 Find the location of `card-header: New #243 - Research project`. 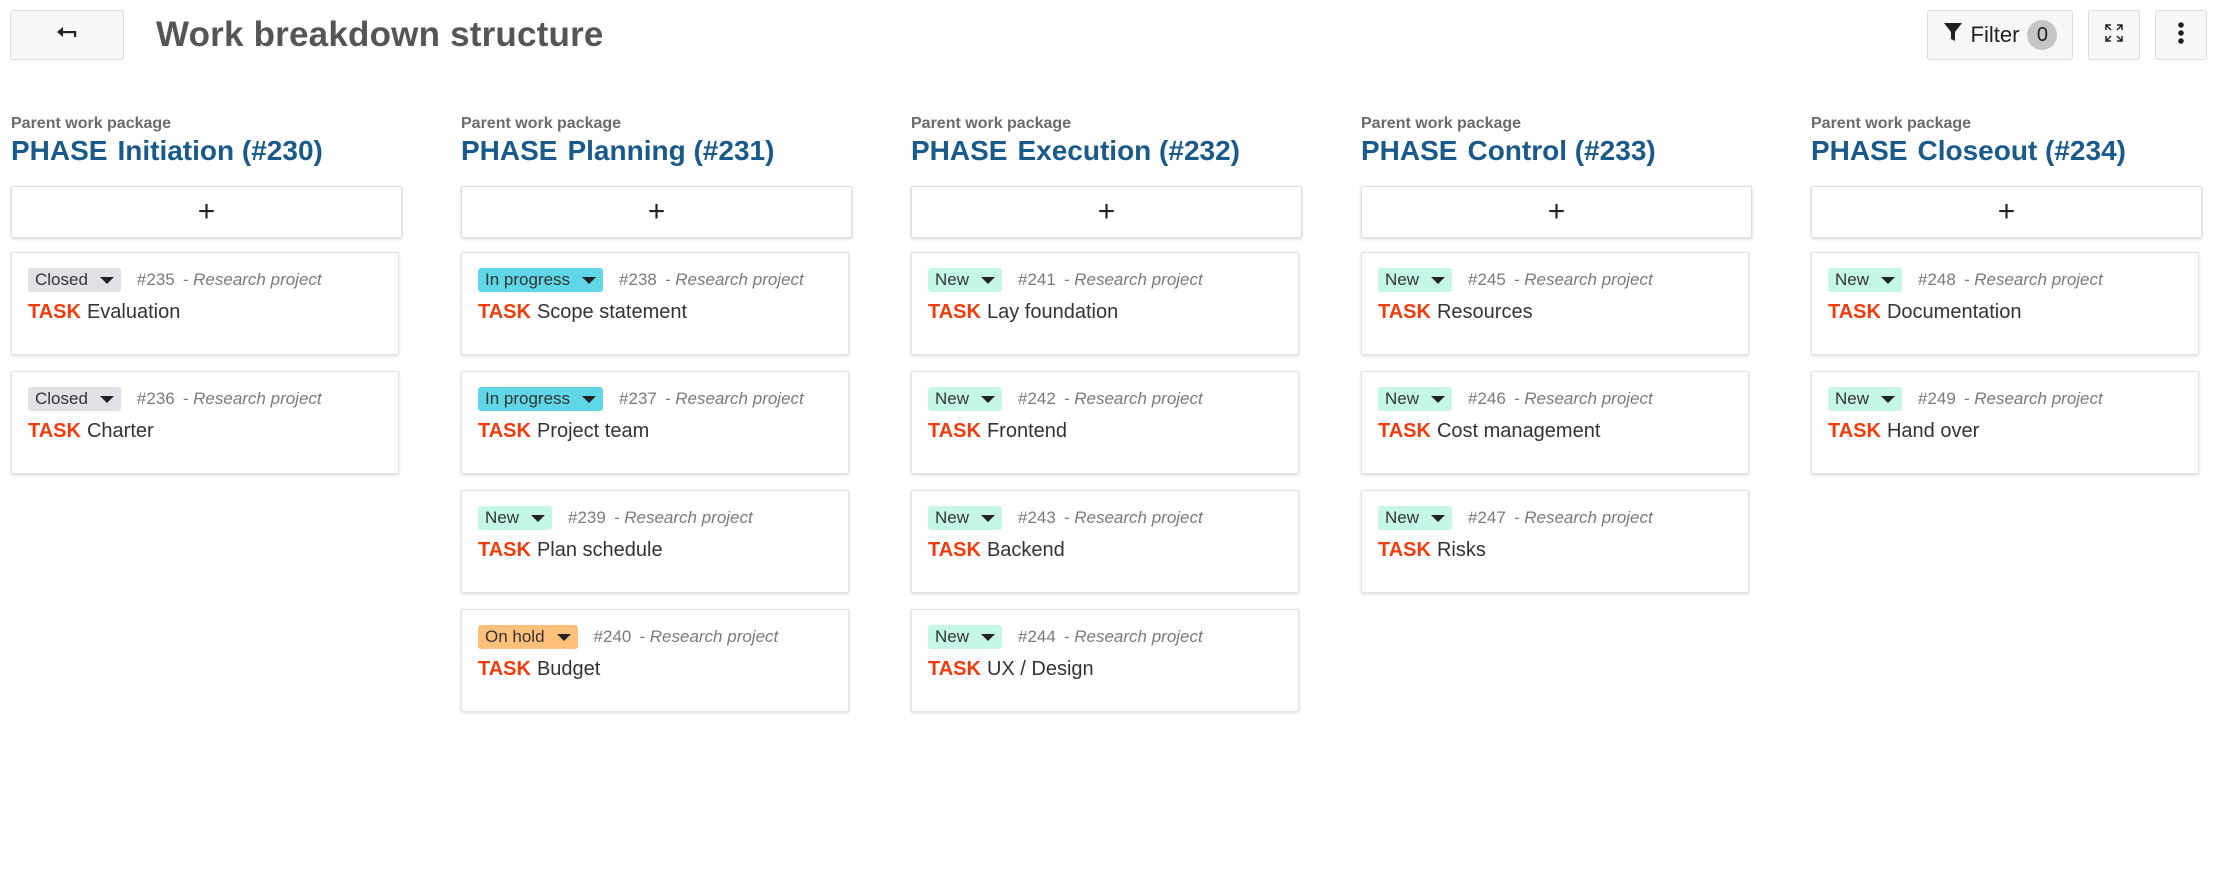

card-header: New #243 - Research project is located at coordinates (1105, 518).